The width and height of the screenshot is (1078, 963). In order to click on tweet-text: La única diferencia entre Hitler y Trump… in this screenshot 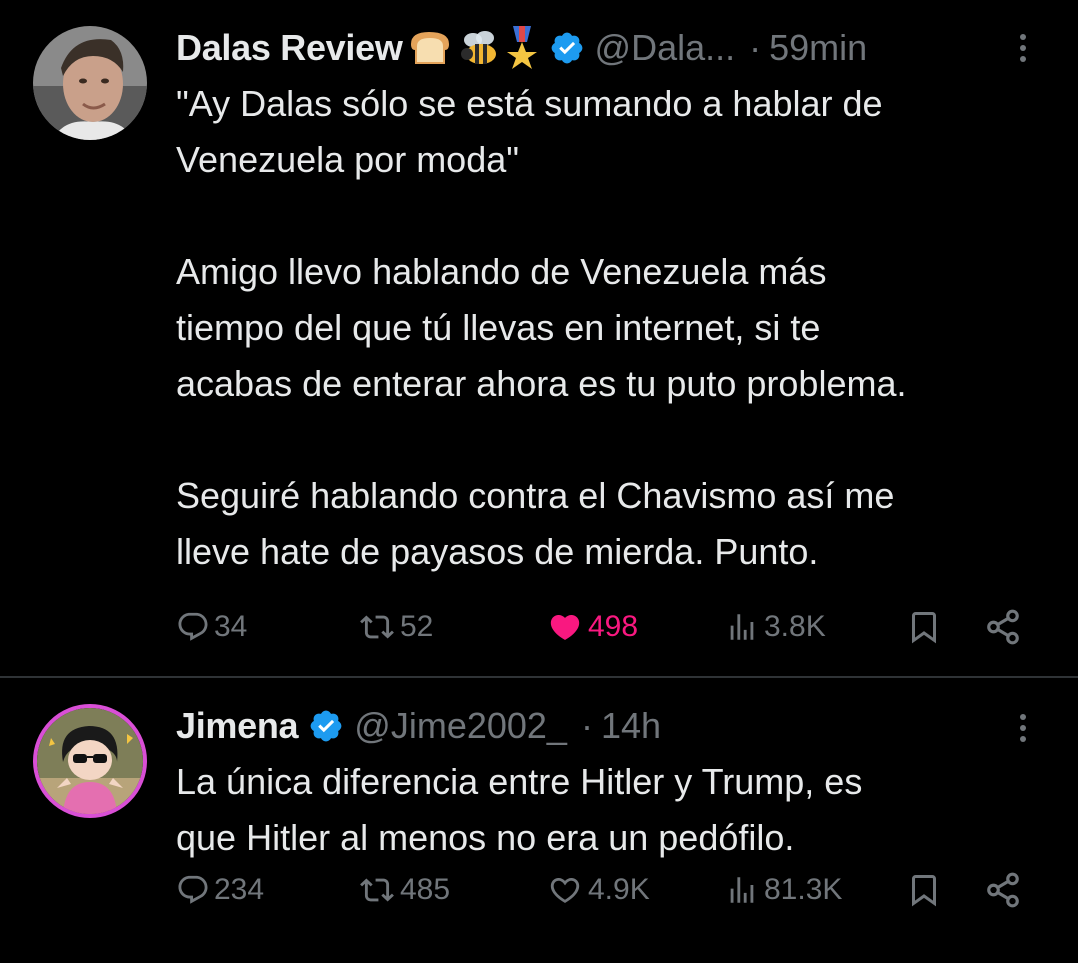, I will do `click(616, 810)`.